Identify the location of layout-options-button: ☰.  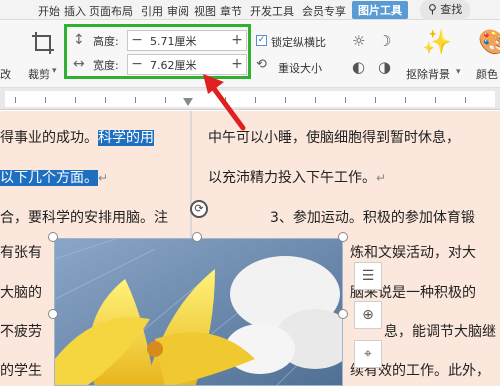
(368, 276).